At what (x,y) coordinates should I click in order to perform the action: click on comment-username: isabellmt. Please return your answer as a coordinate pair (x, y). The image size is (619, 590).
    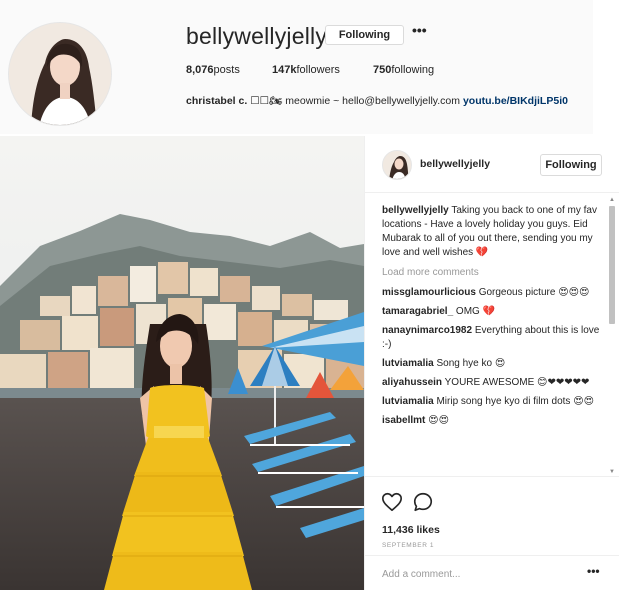
    Looking at the image, I should click on (403, 420).